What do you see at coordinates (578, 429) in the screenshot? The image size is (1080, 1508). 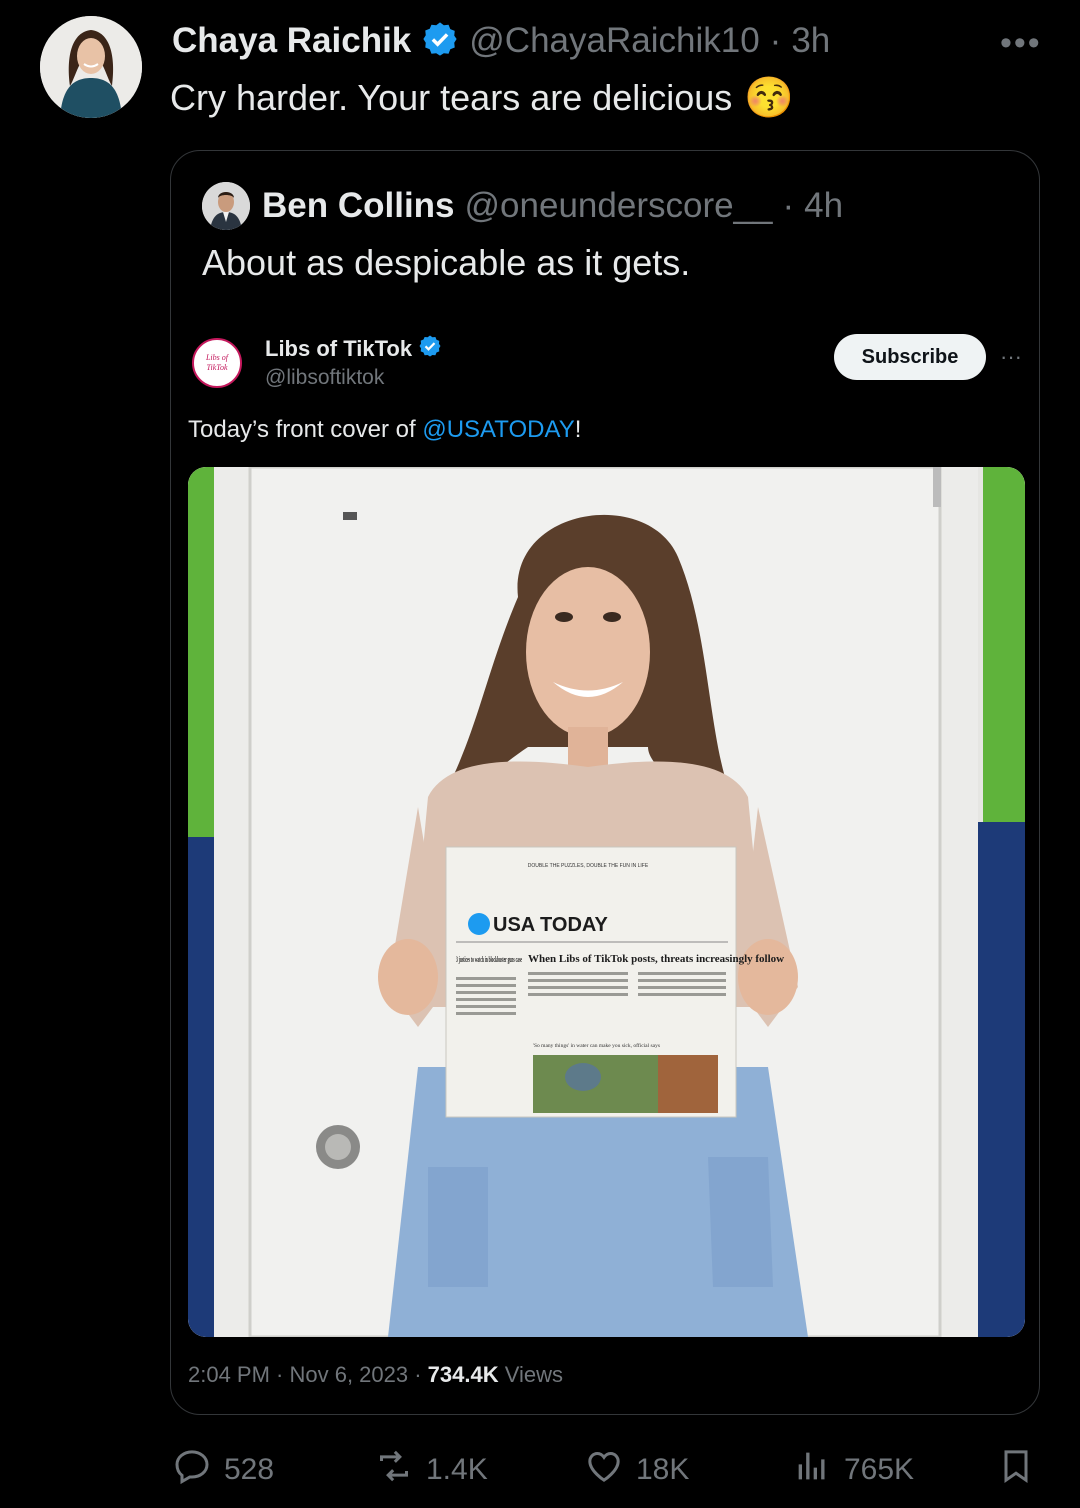 I see `embedded-text-suffix: !` at bounding box center [578, 429].